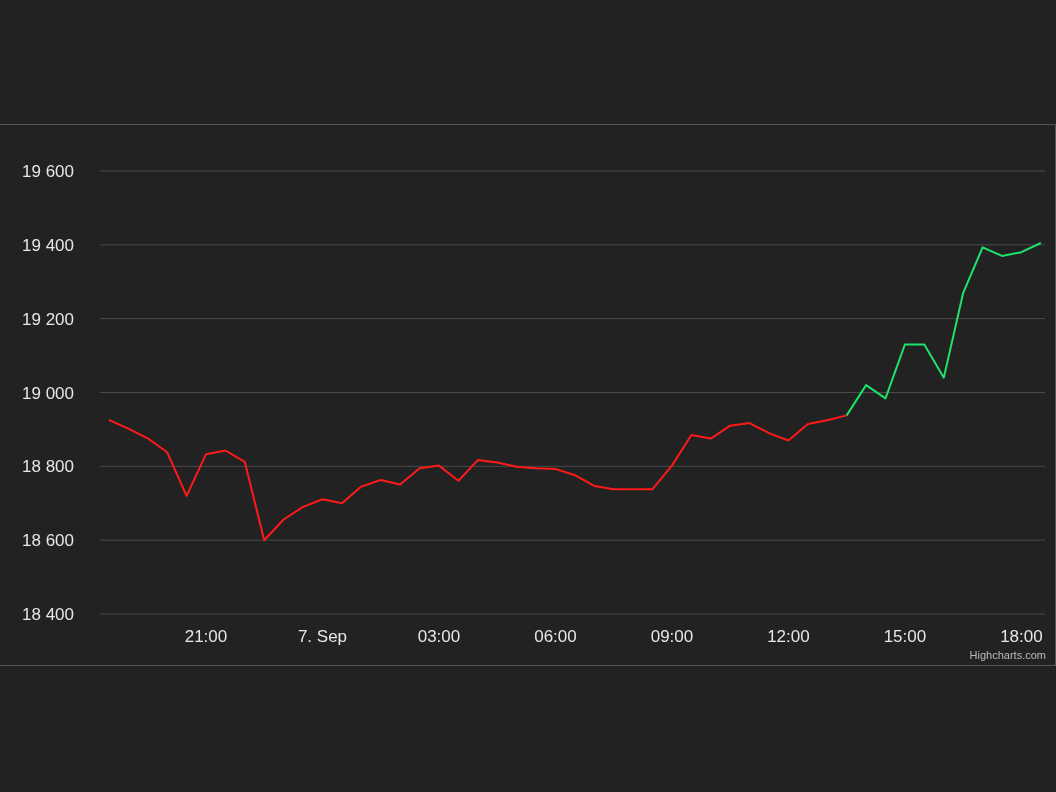  What do you see at coordinates (1021, 636) in the screenshot?
I see `x-axis-label: 18:00` at bounding box center [1021, 636].